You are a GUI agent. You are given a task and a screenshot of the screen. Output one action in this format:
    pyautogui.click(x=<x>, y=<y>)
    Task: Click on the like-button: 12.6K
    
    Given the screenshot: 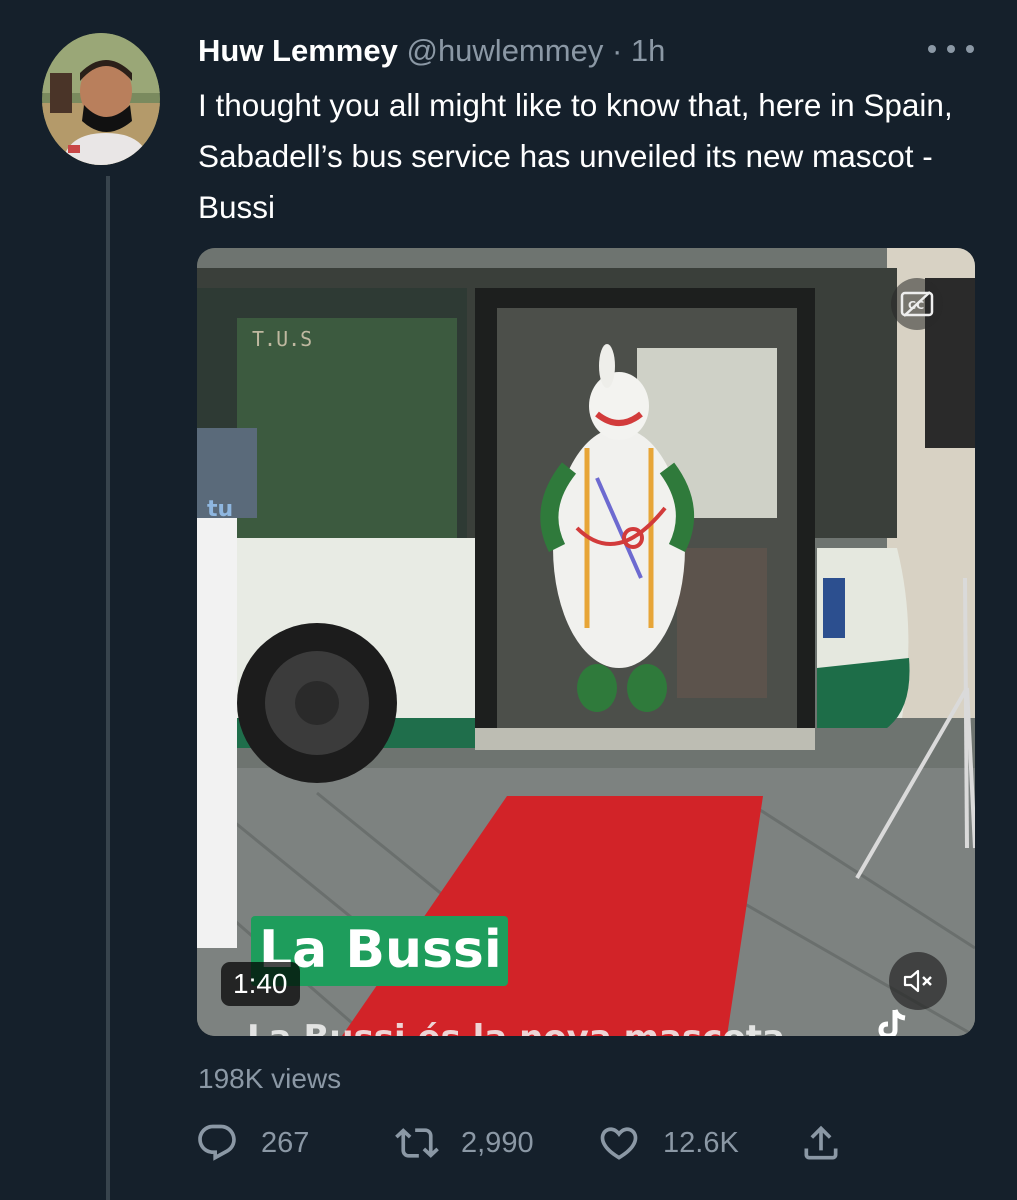 What is the action you would take?
    pyautogui.click(x=668, y=1143)
    